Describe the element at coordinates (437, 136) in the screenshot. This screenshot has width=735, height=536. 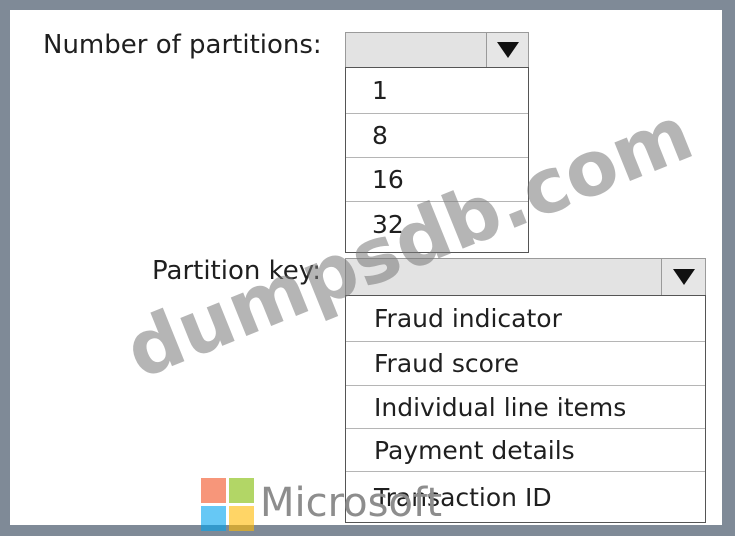
I see `partitions-option-8: 8` at that location.